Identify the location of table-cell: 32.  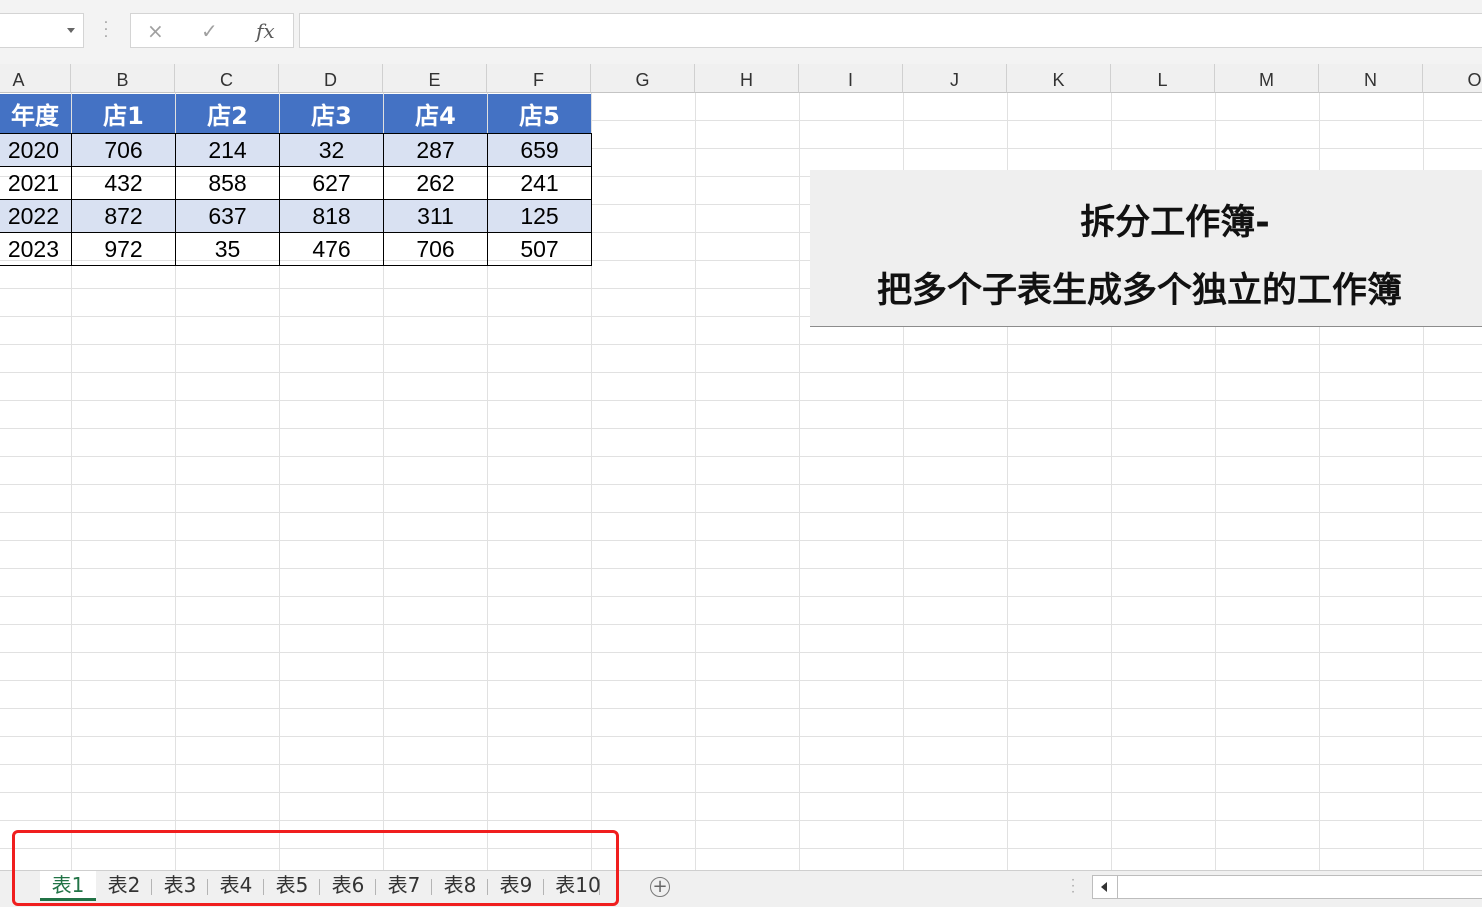
(331, 150).